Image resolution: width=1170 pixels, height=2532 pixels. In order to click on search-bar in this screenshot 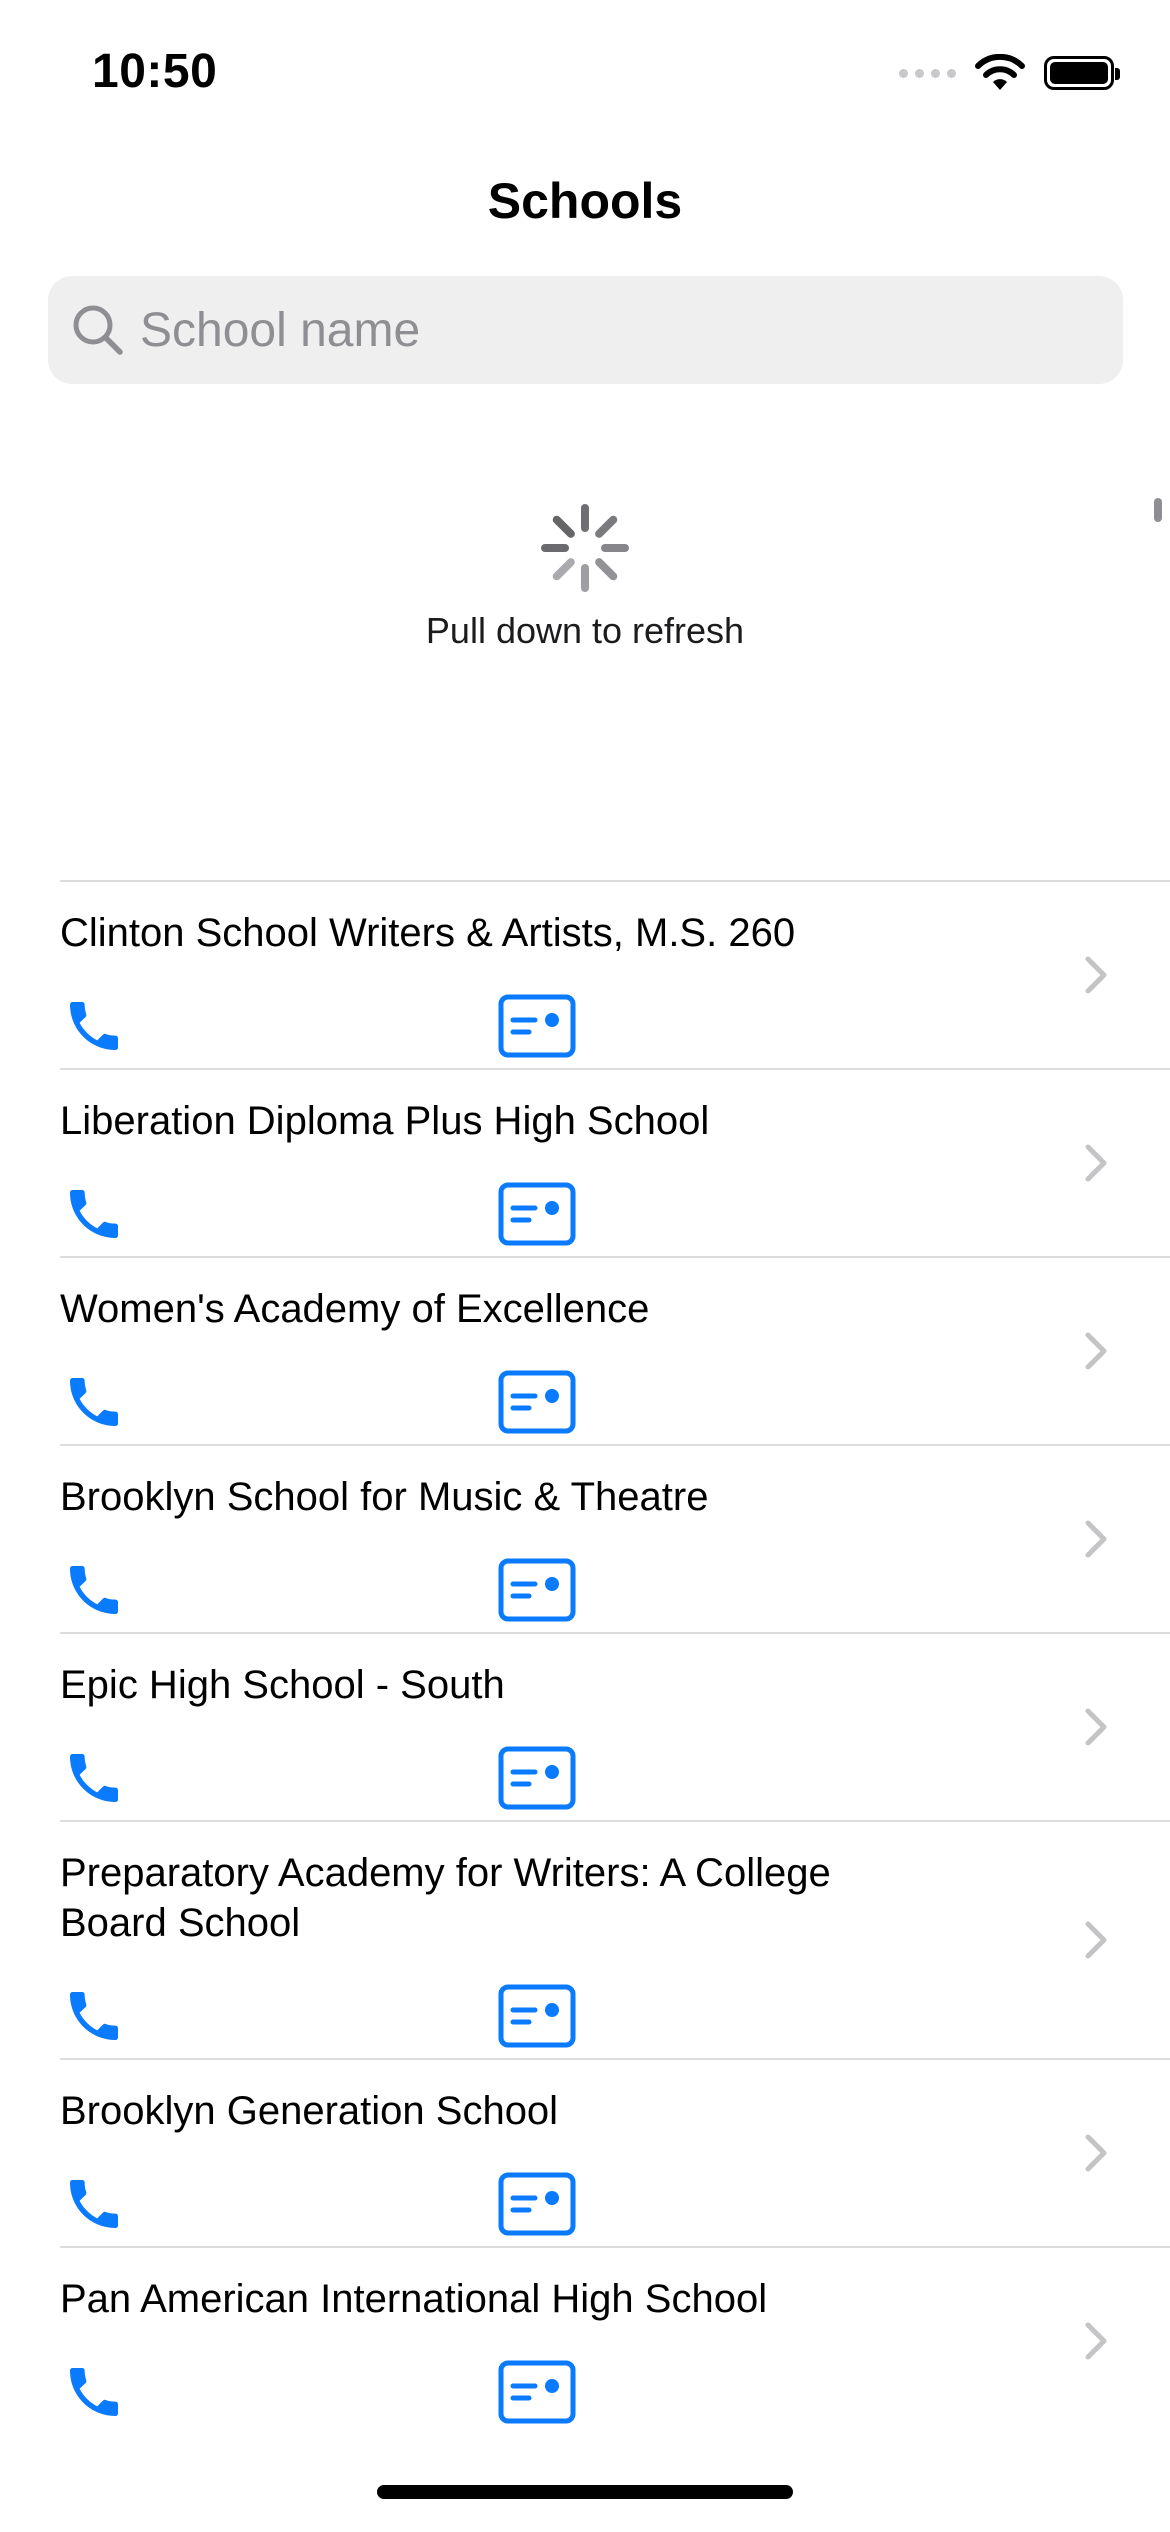, I will do `click(585, 330)`.